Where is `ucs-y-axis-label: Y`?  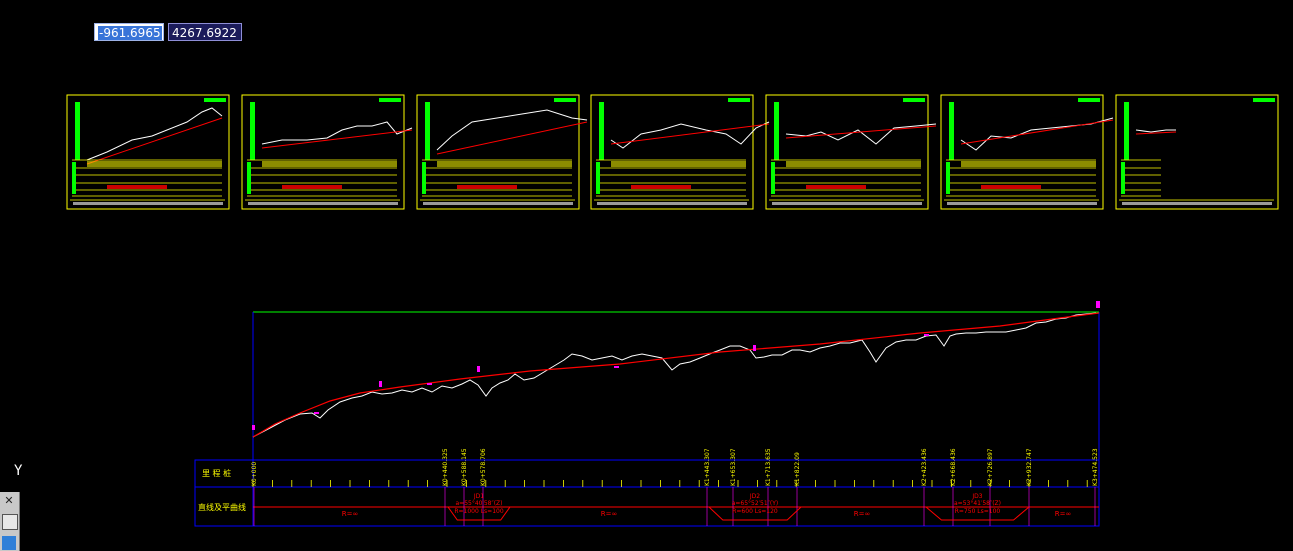 ucs-y-axis-label: Y is located at coordinates (18, 471).